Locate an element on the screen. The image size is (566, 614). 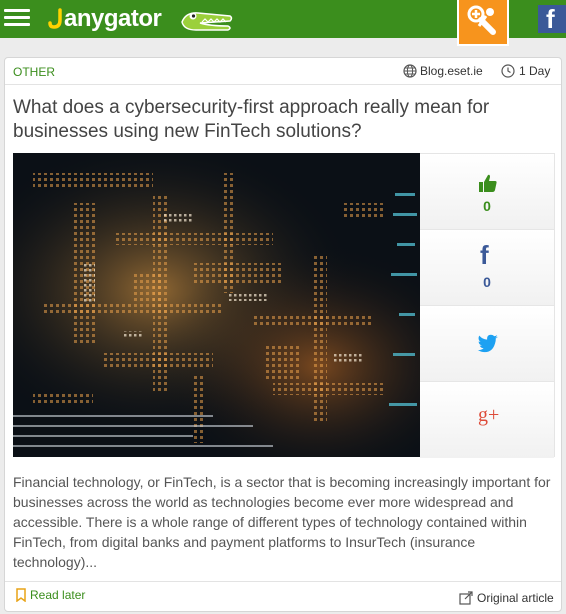
facebook-icon: f is located at coordinates (550, 19).